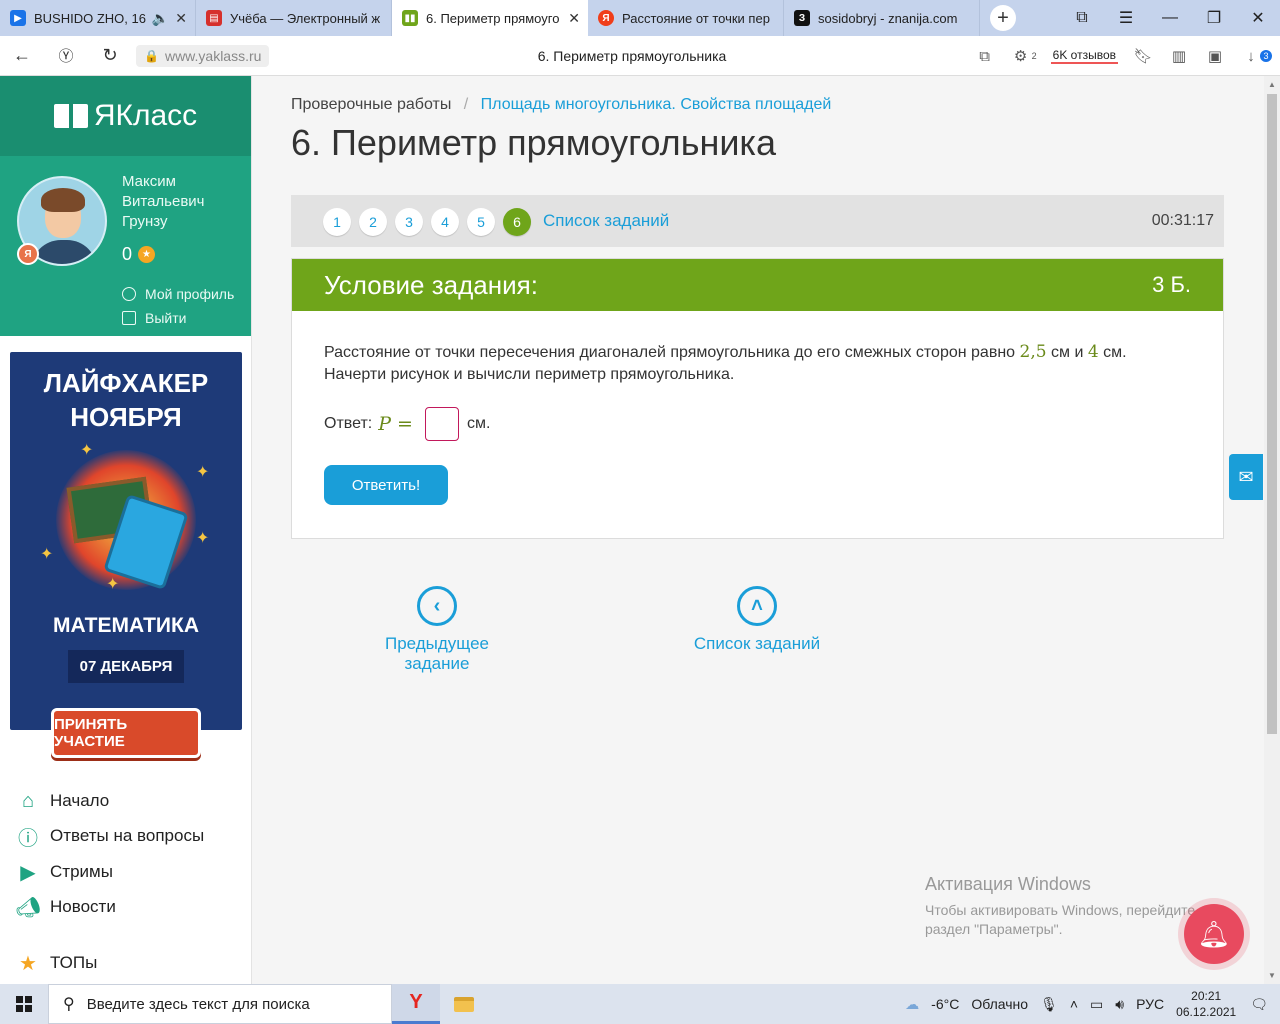 Image resolution: width=1280 pixels, height=1024 pixels. I want to click on temperature: -6°C, so click(945, 1004).